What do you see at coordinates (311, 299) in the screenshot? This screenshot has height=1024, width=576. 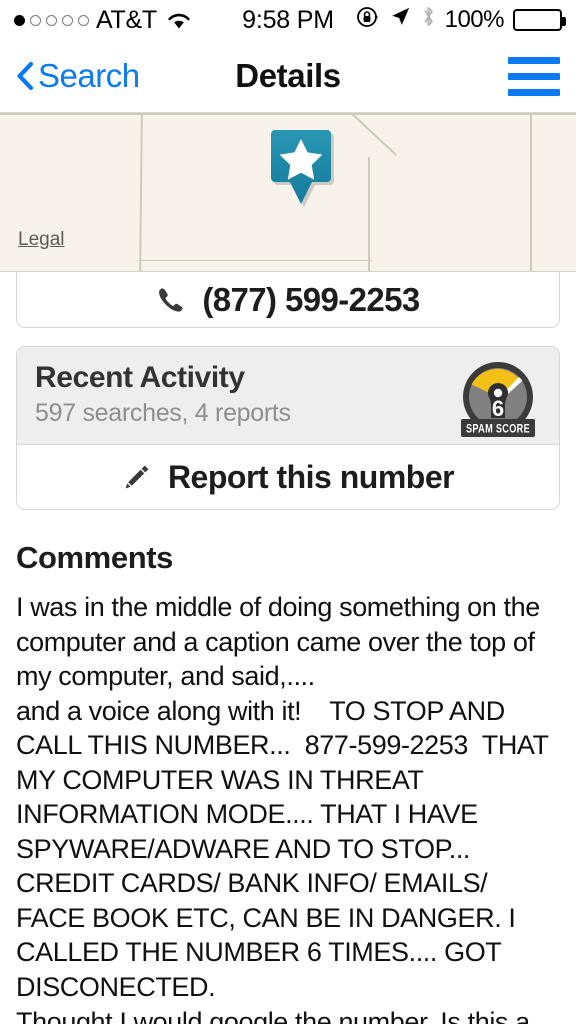 I see `phone-number-label: (877) 599-2253` at bounding box center [311, 299].